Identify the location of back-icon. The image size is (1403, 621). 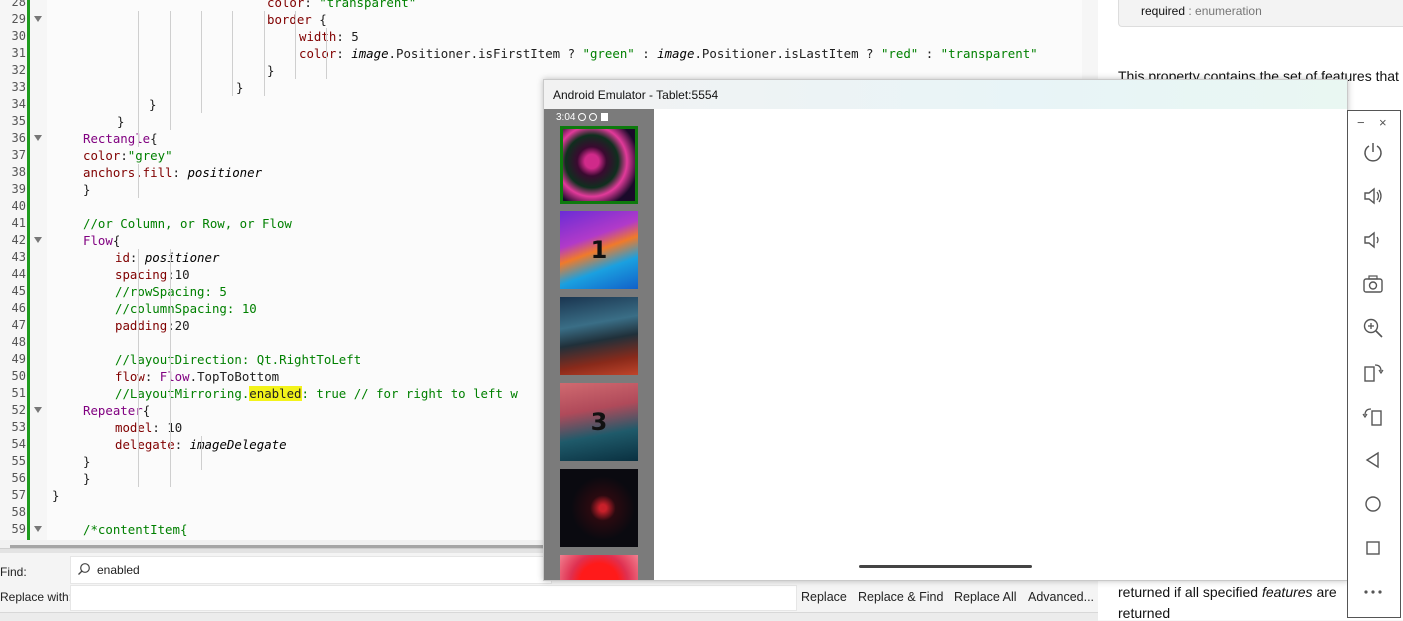
(1373, 460).